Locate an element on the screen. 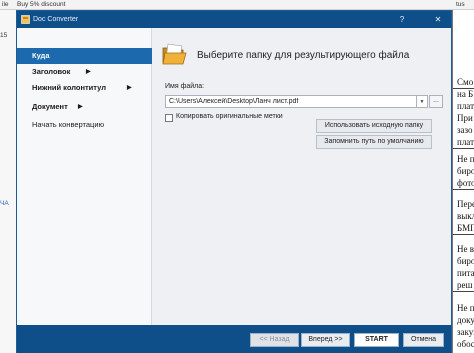 Image resolution: width=474 pixels, height=353 pixels. folder-icon is located at coordinates (174, 54).